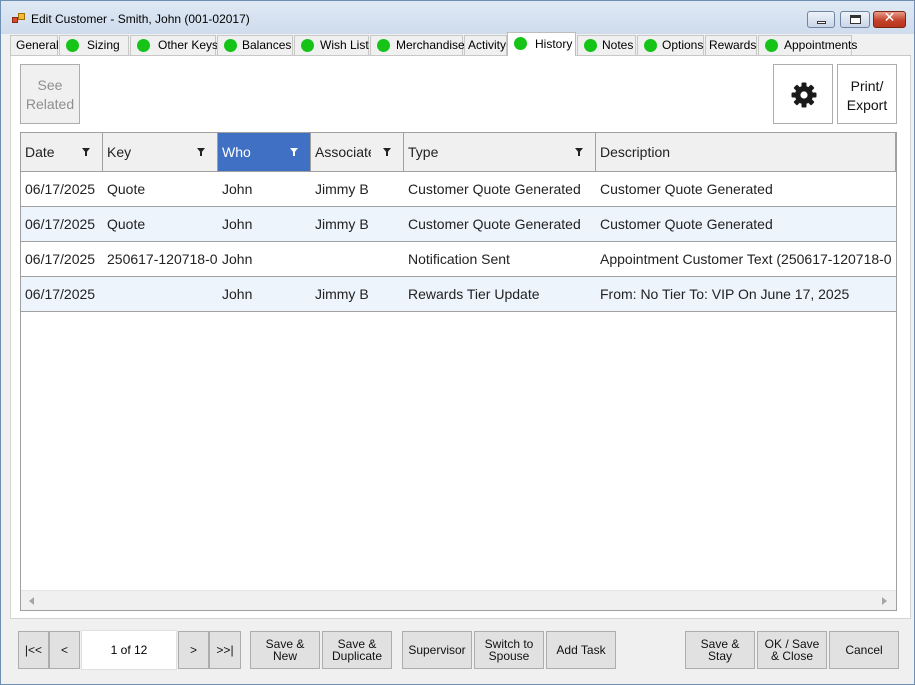 This screenshot has width=915, height=685. What do you see at coordinates (174, 45) in the screenshot?
I see `tab-other-keys: Other Keys` at bounding box center [174, 45].